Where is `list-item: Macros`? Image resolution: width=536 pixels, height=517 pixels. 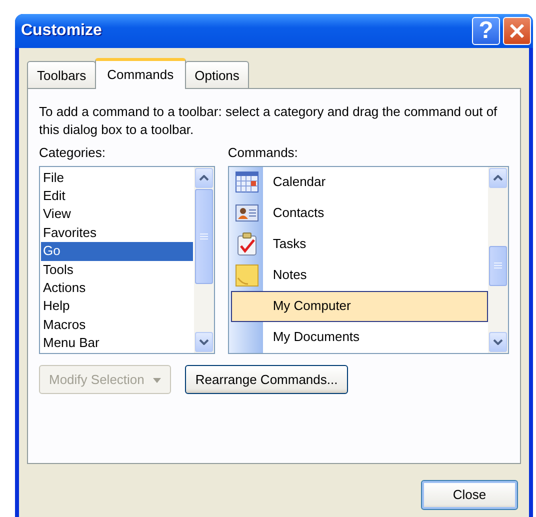
list-item: Macros is located at coordinates (117, 325).